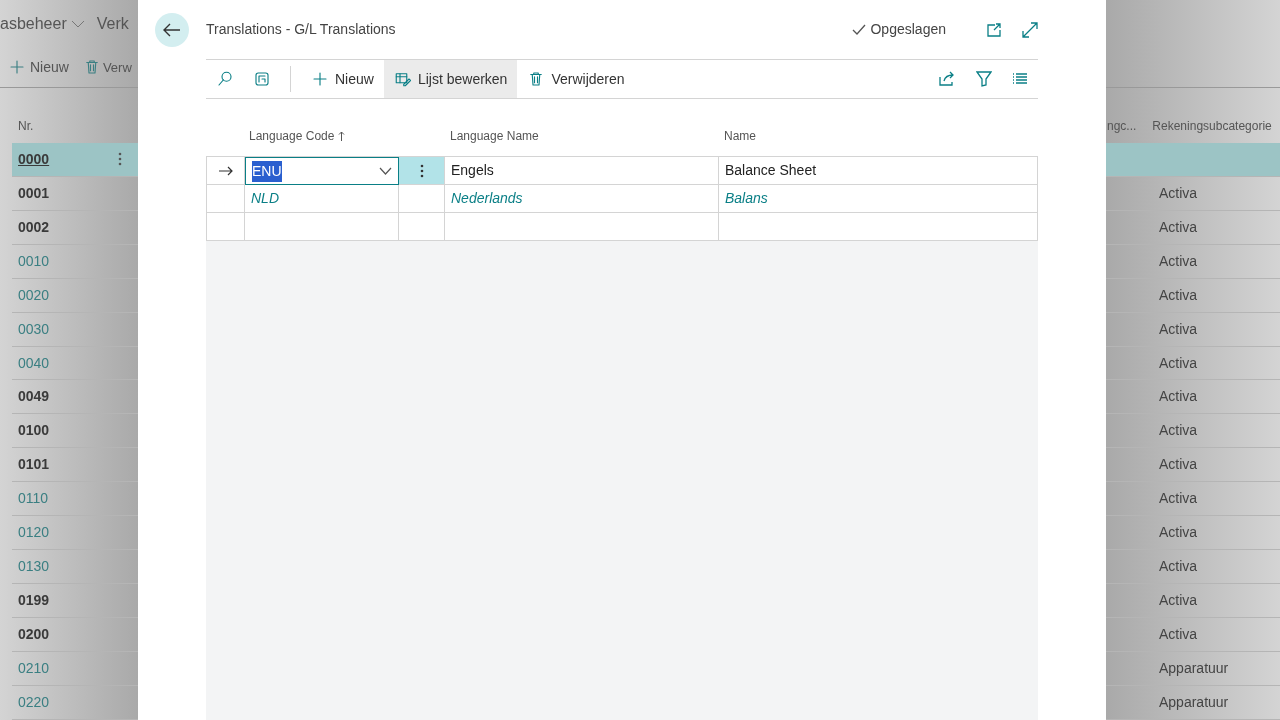 The width and height of the screenshot is (1280, 720). I want to click on nav-menu: asbeheer, so click(42, 23).